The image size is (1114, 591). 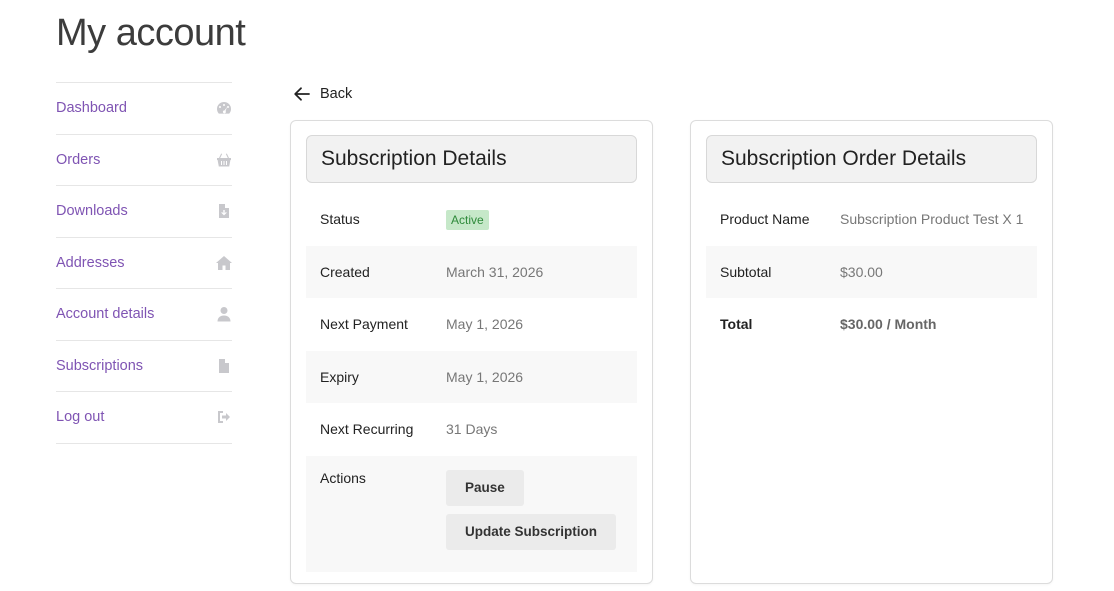 I want to click on sidebar-item-subscriptions: Subscriptions, so click(x=144, y=366).